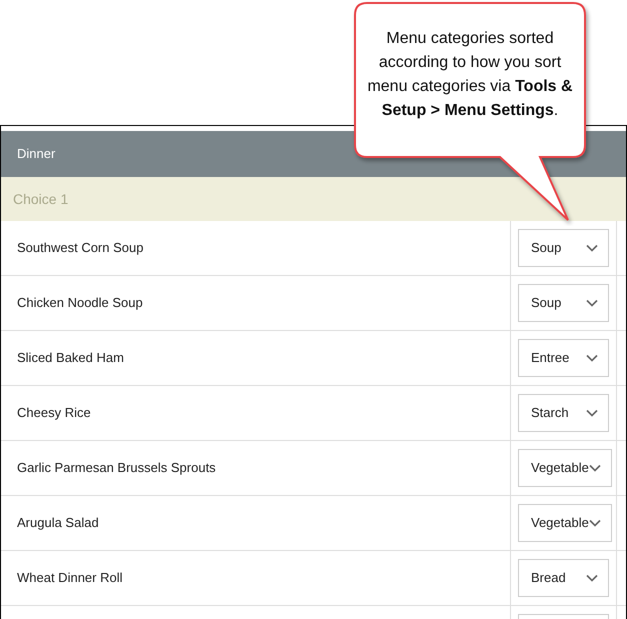 The image size is (627, 619). I want to click on callout-text: Menu categories sorted according to how you sort menu categories via Tools & Setup > Menu Settings., so click(470, 74).